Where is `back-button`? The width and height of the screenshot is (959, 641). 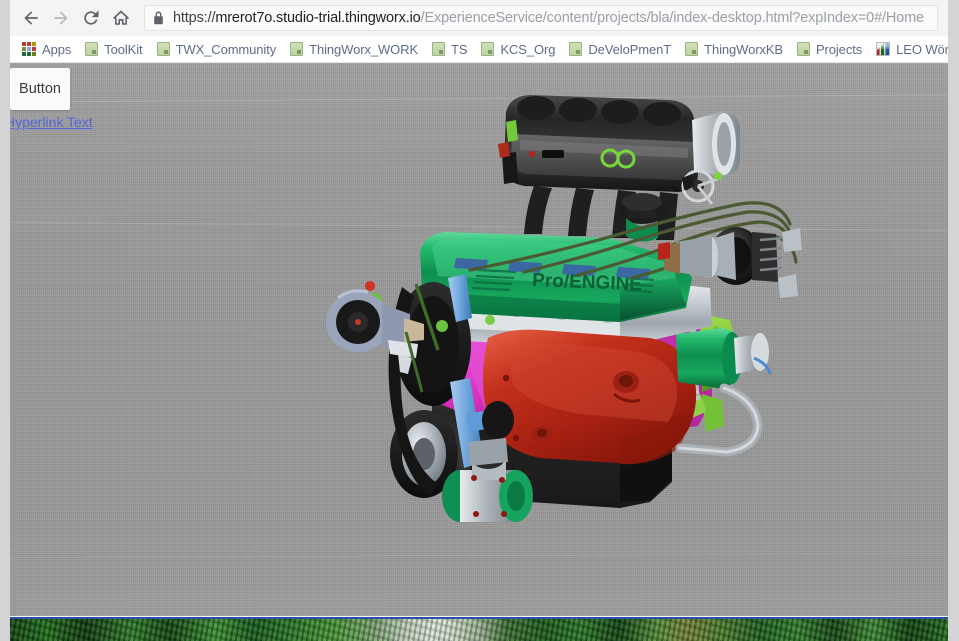
back-button is located at coordinates (31, 18).